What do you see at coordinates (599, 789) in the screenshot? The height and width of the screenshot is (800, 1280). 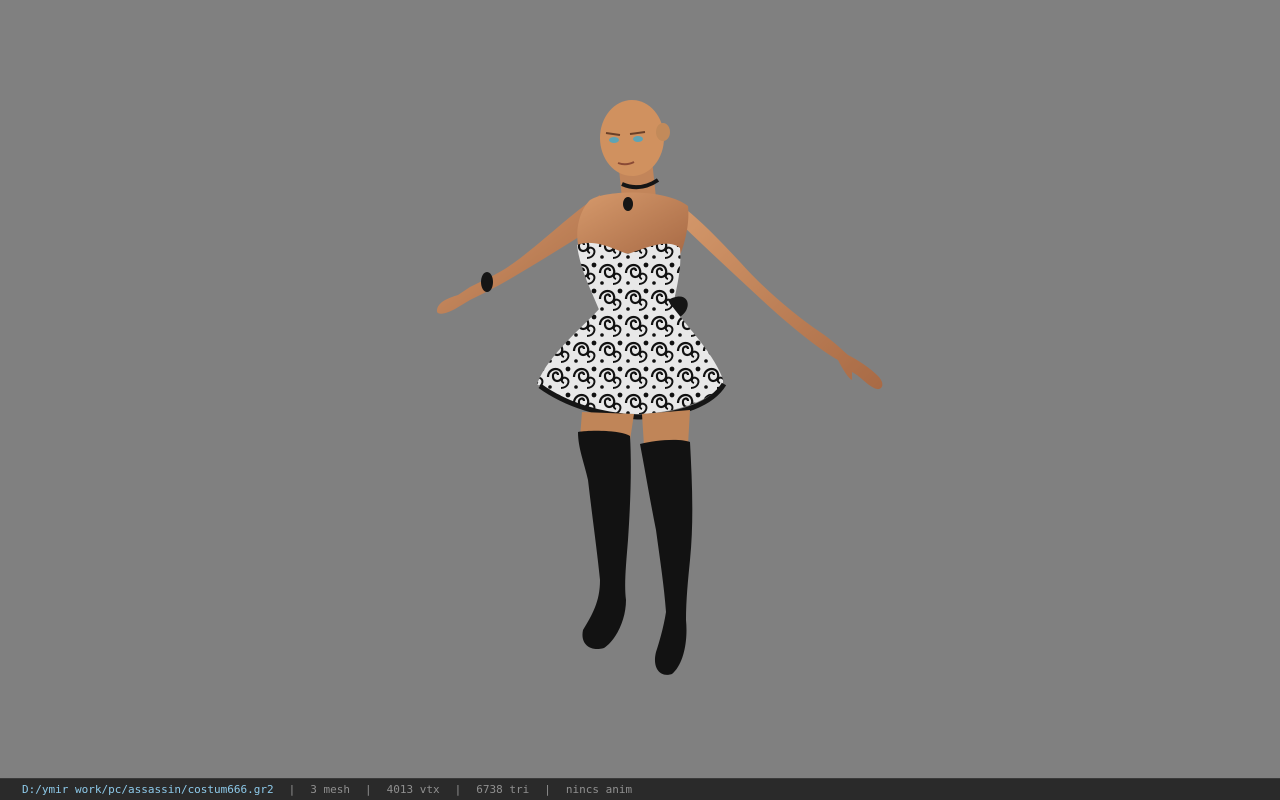 I see `animation-status: nincs anim` at bounding box center [599, 789].